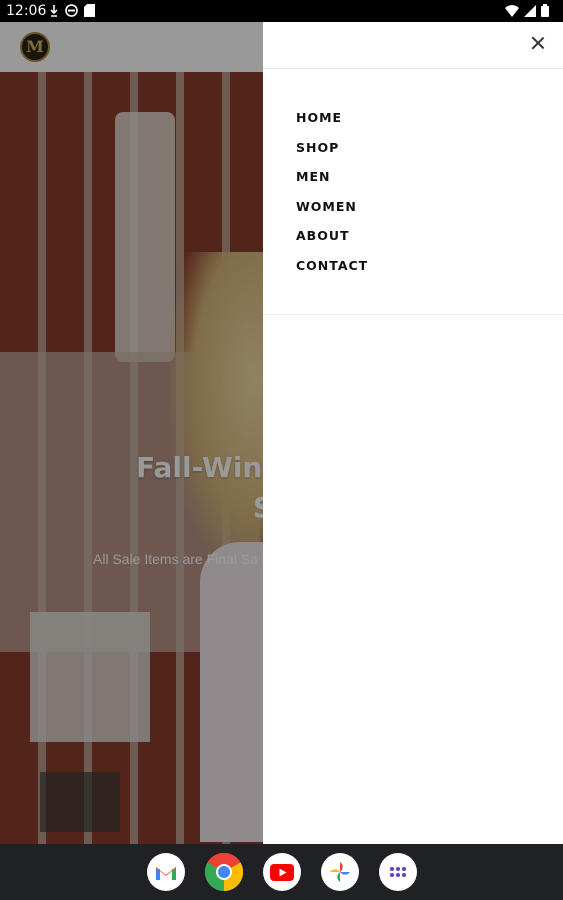  What do you see at coordinates (339, 872) in the screenshot?
I see `photos-icon` at bounding box center [339, 872].